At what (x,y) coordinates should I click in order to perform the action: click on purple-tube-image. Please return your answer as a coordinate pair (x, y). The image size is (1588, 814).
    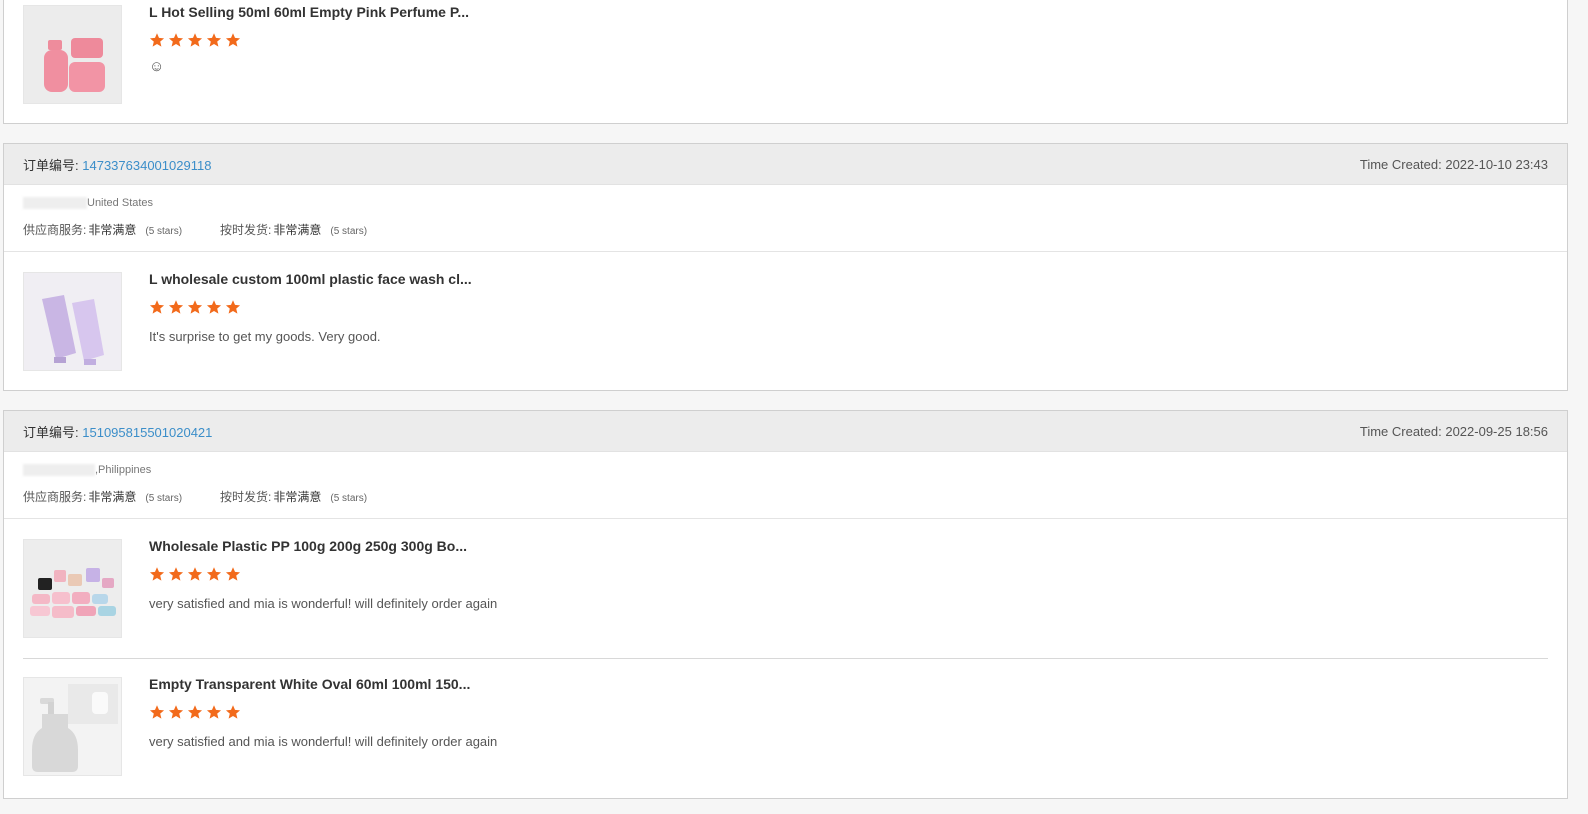
    Looking at the image, I should click on (72, 321).